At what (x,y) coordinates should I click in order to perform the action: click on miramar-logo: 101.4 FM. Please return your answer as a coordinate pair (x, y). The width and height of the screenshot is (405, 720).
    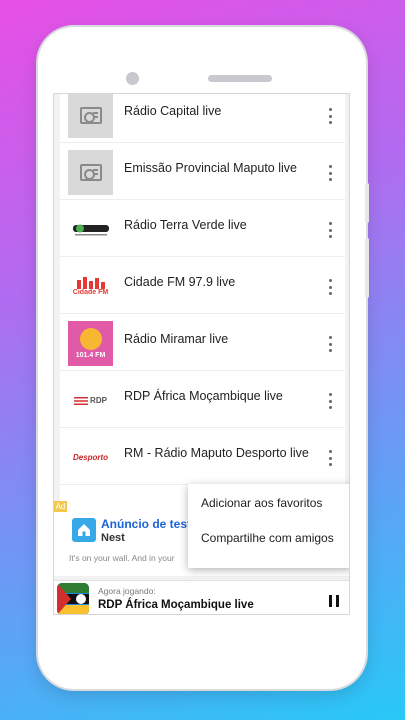
    Looking at the image, I should click on (90, 343).